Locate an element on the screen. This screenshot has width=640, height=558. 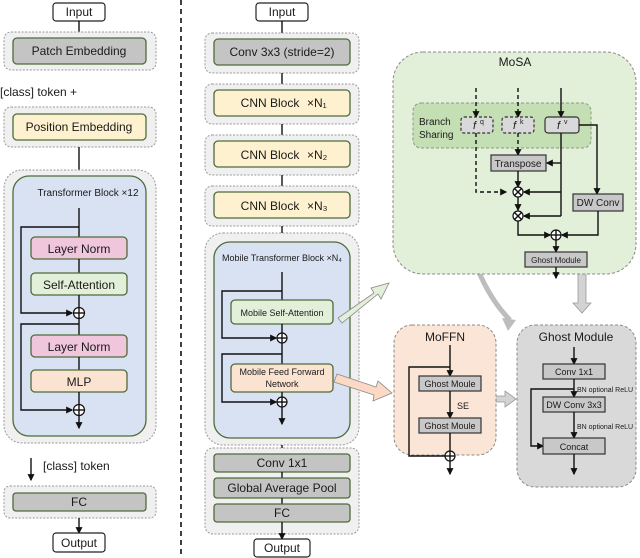
cnn-block-1-label: CNN Block is located at coordinates (271, 103).